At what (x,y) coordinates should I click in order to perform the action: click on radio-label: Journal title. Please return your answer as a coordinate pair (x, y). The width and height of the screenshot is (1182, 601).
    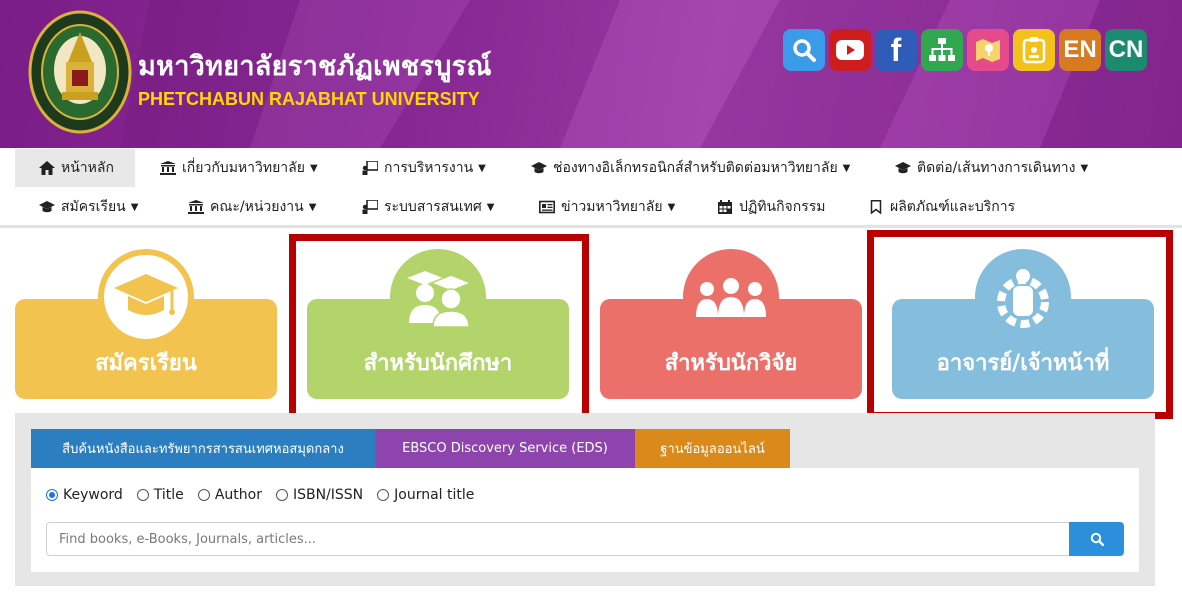
    Looking at the image, I should click on (434, 495).